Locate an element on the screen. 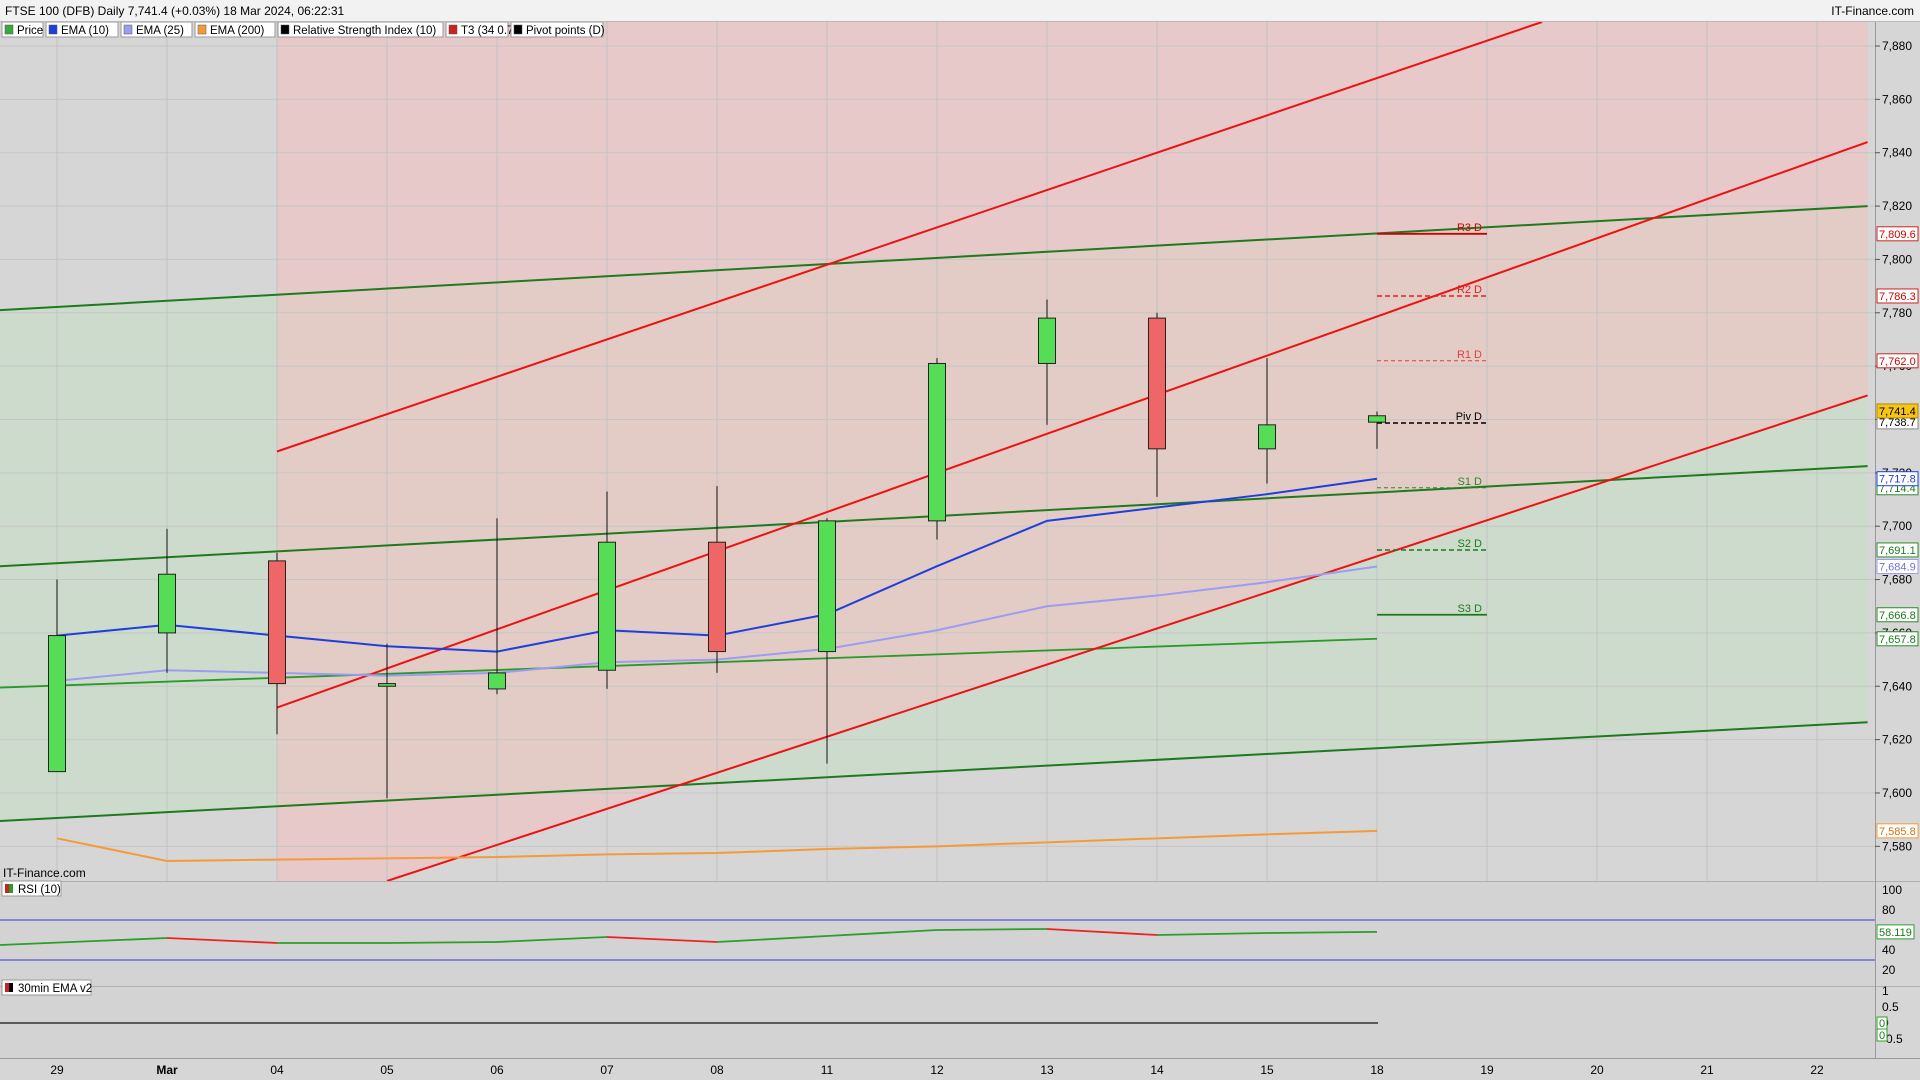 This screenshot has height=1080, width=1920. x-label-15: 21 is located at coordinates (1707, 1070).